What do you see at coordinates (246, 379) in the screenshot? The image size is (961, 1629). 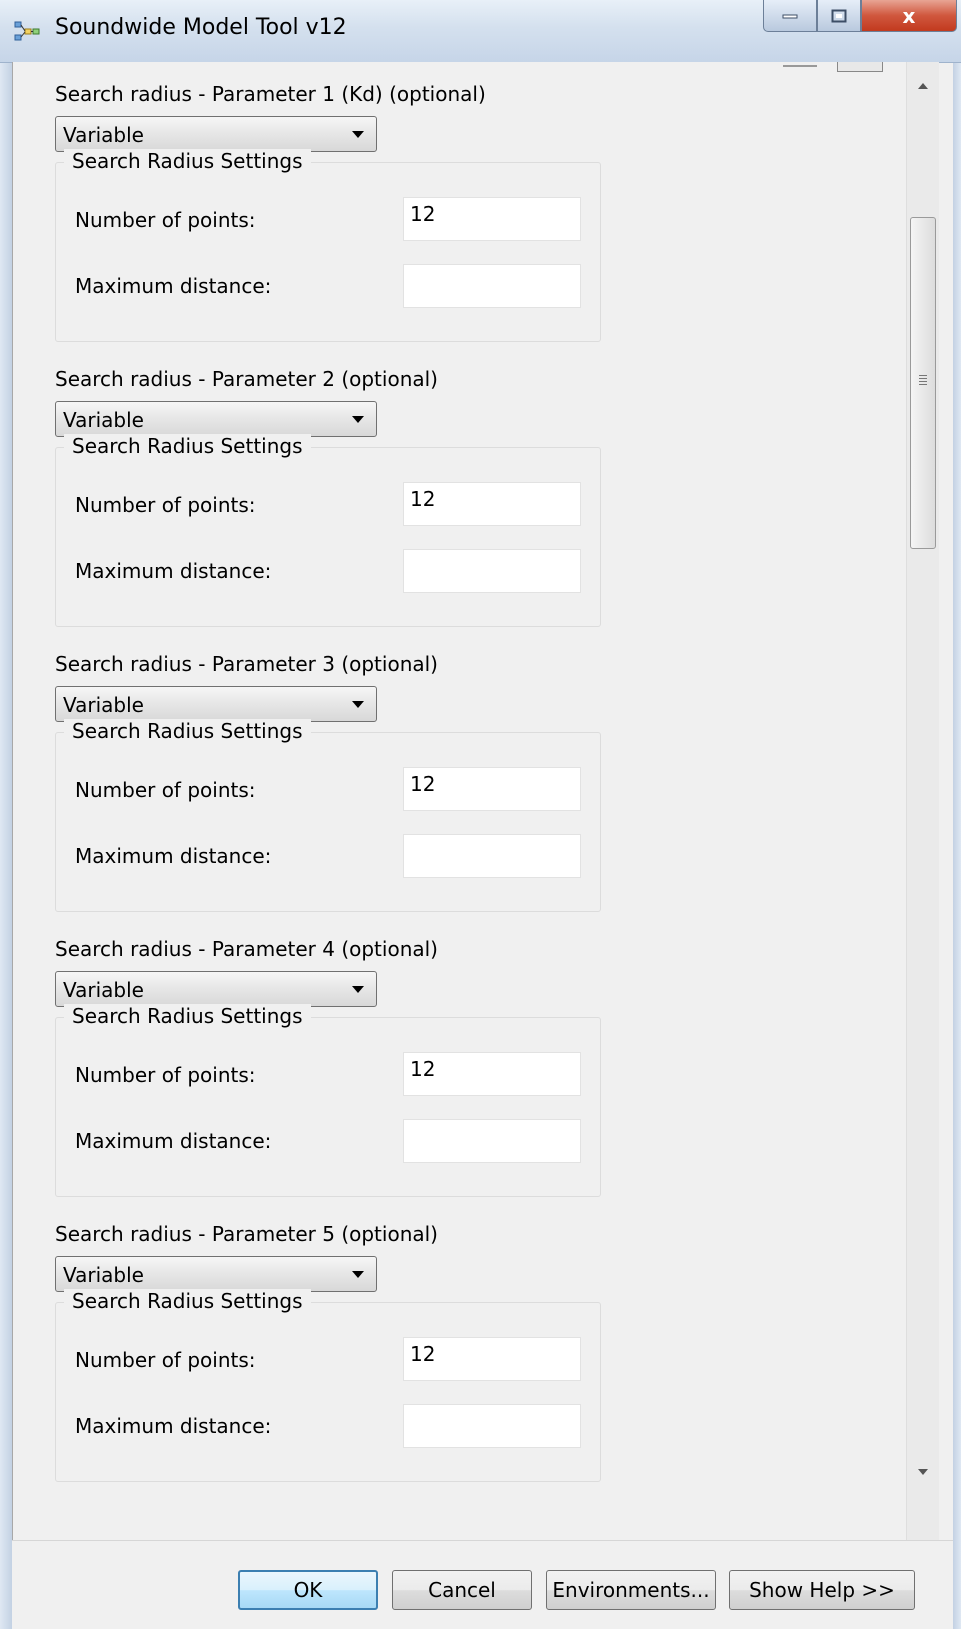 I see `section-label: Search radius - Parameter 2 (optional)` at bounding box center [246, 379].